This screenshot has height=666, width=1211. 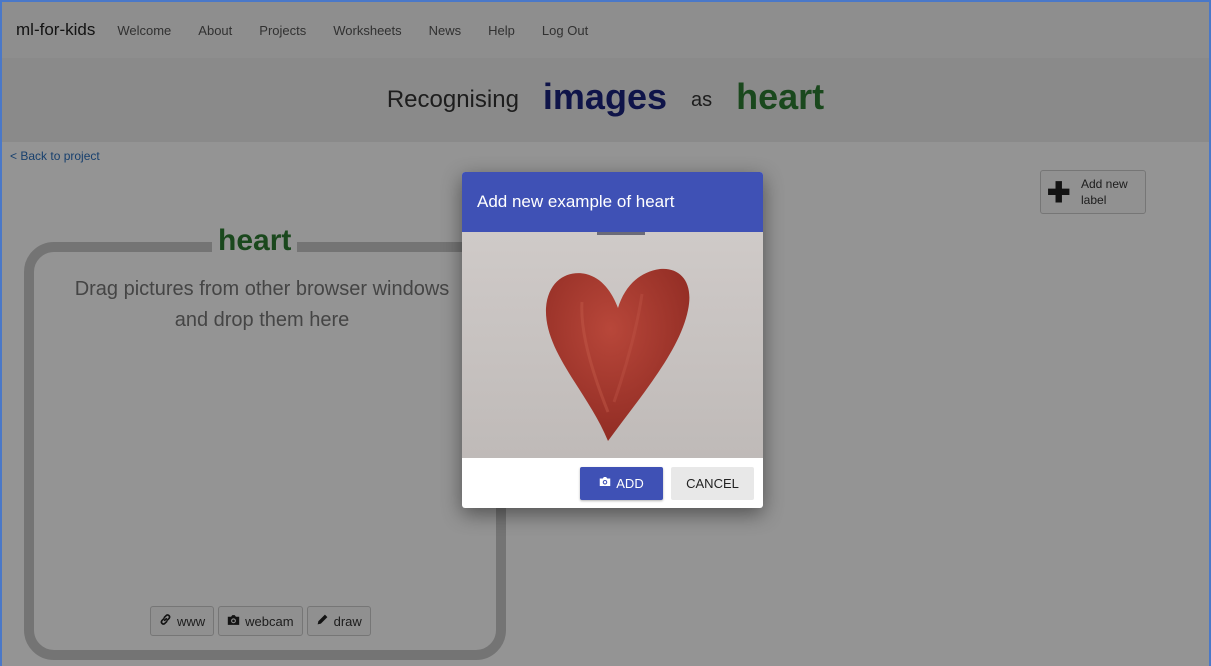 I want to click on dialog-actions: ADD CANCEL, so click(x=612, y=483).